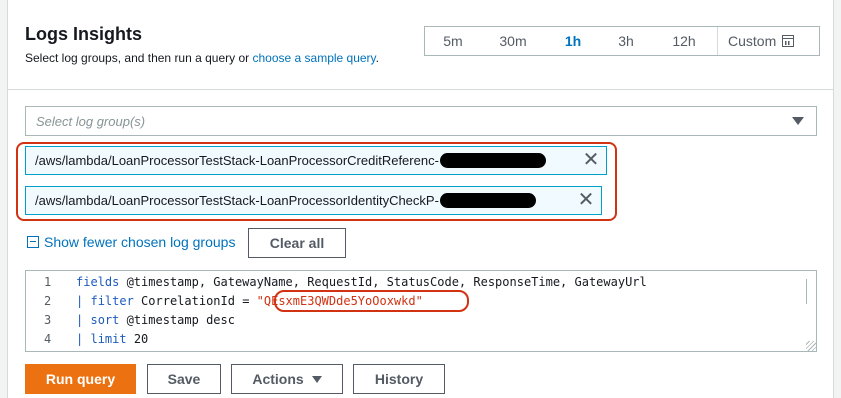 The image size is (841, 398). I want to click on line-number: 1, so click(48, 282).